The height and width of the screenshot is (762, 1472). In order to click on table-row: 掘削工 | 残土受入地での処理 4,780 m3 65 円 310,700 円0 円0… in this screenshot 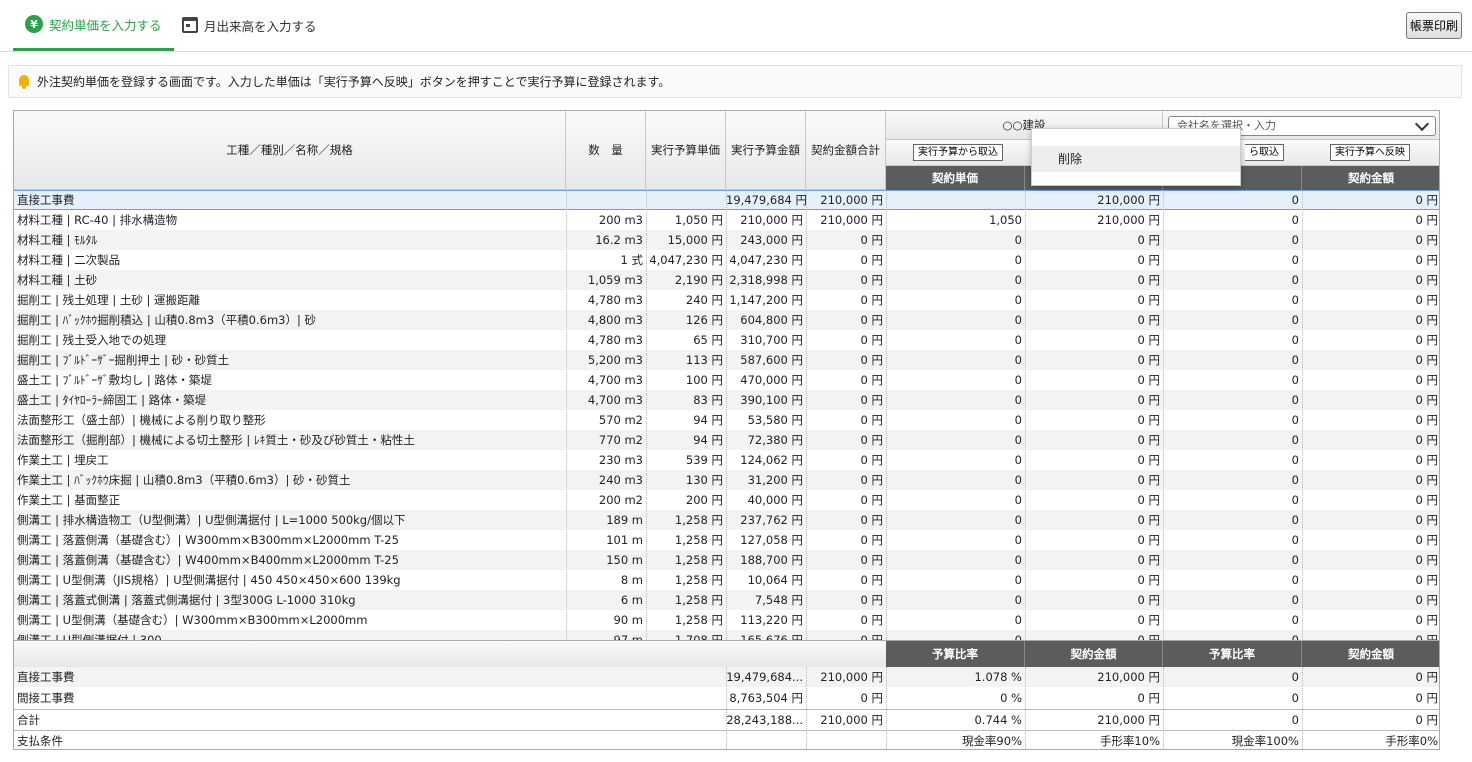, I will do `click(726, 340)`.